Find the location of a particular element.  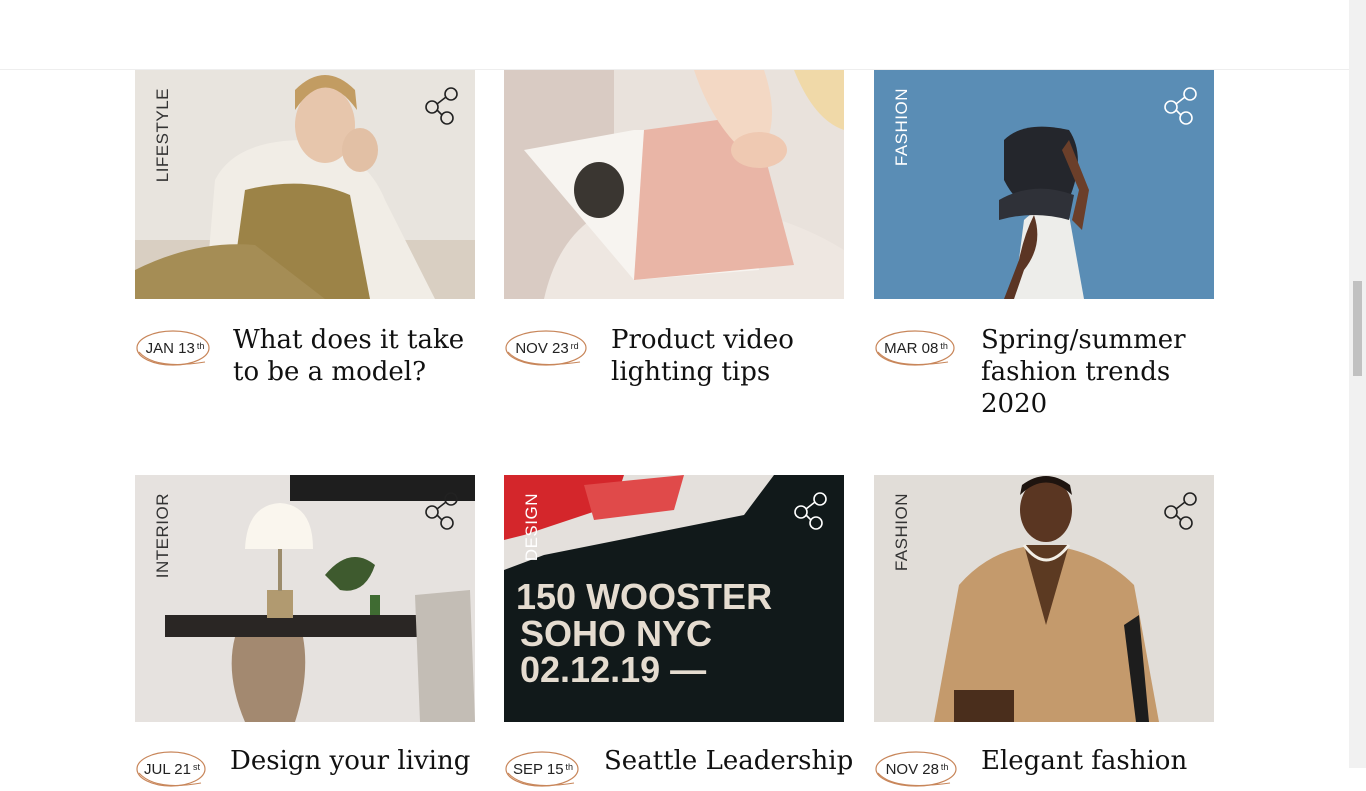

date-badge: JAN 13th is located at coordinates (175, 348).